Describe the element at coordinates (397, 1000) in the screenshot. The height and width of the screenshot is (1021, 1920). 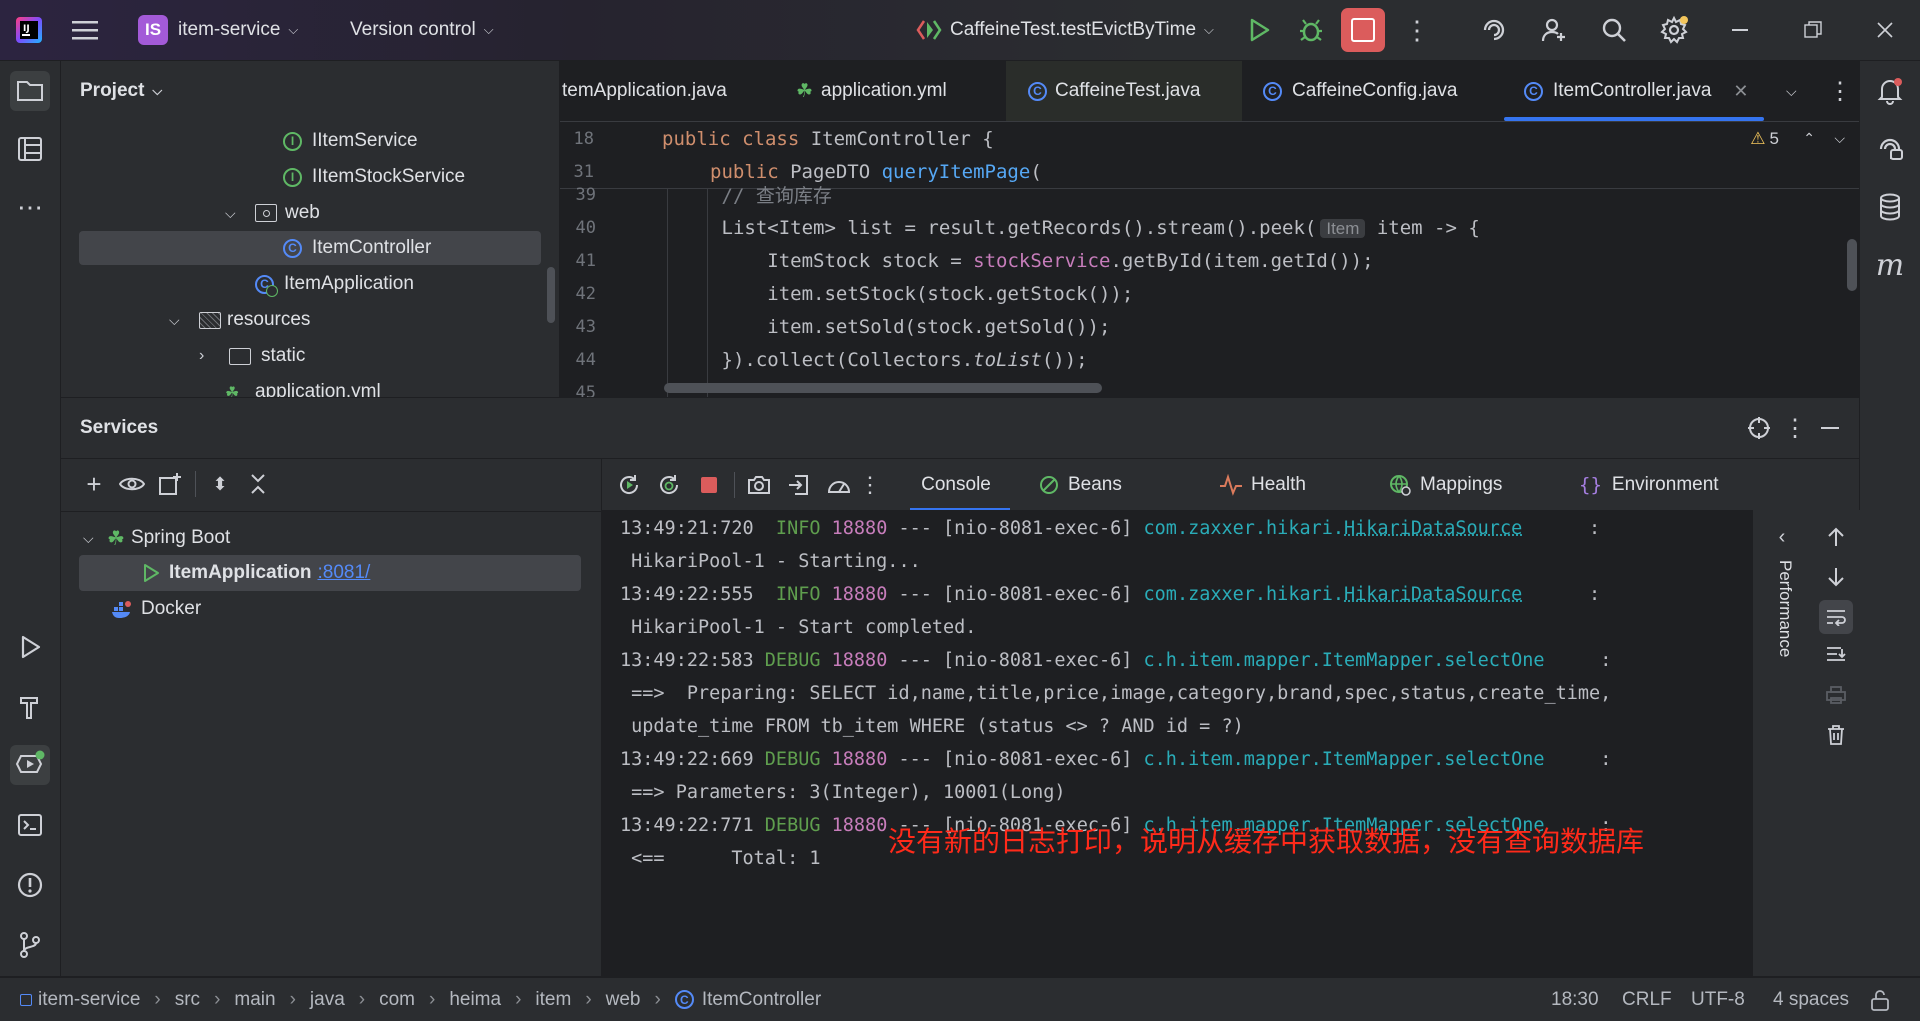
I see `breadcrumb-item: com` at that location.